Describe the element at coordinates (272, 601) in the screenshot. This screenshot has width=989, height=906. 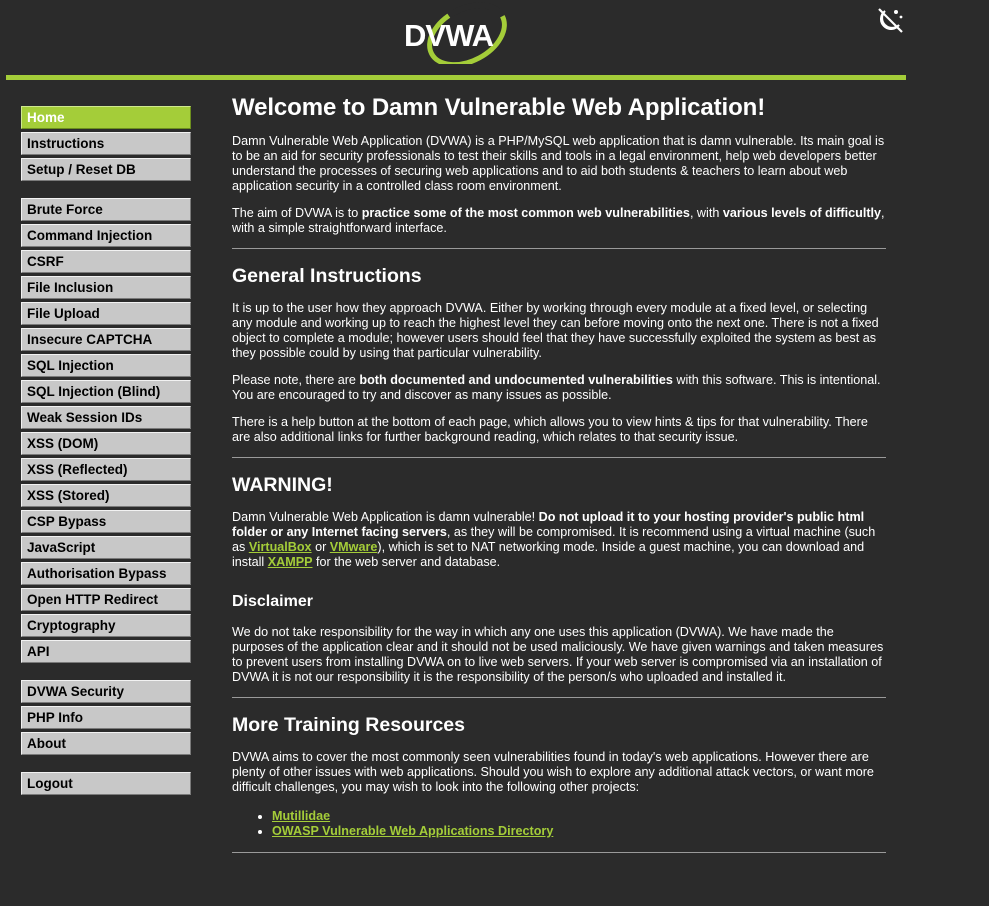
I see `disclaimer-heading: Disclaimer` at that location.